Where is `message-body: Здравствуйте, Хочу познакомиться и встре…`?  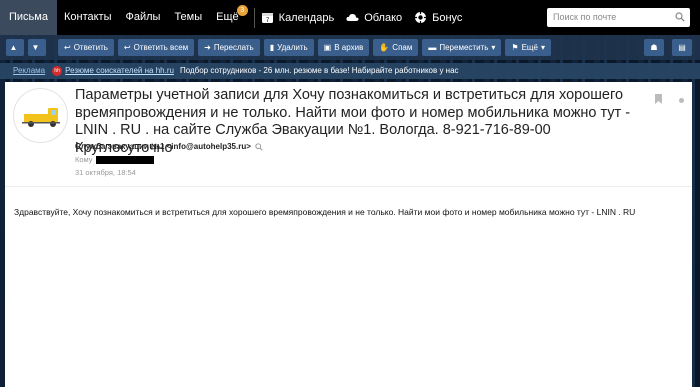
message-body: Здравствуйте, Хочу познакомиться и встре… is located at coordinates (325, 212).